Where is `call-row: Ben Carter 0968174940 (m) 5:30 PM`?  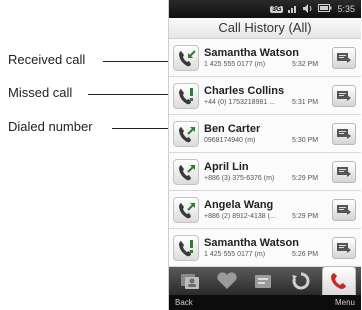 call-row: Ben Carter 0968174940 (m) 5:30 PM is located at coordinates (265, 134).